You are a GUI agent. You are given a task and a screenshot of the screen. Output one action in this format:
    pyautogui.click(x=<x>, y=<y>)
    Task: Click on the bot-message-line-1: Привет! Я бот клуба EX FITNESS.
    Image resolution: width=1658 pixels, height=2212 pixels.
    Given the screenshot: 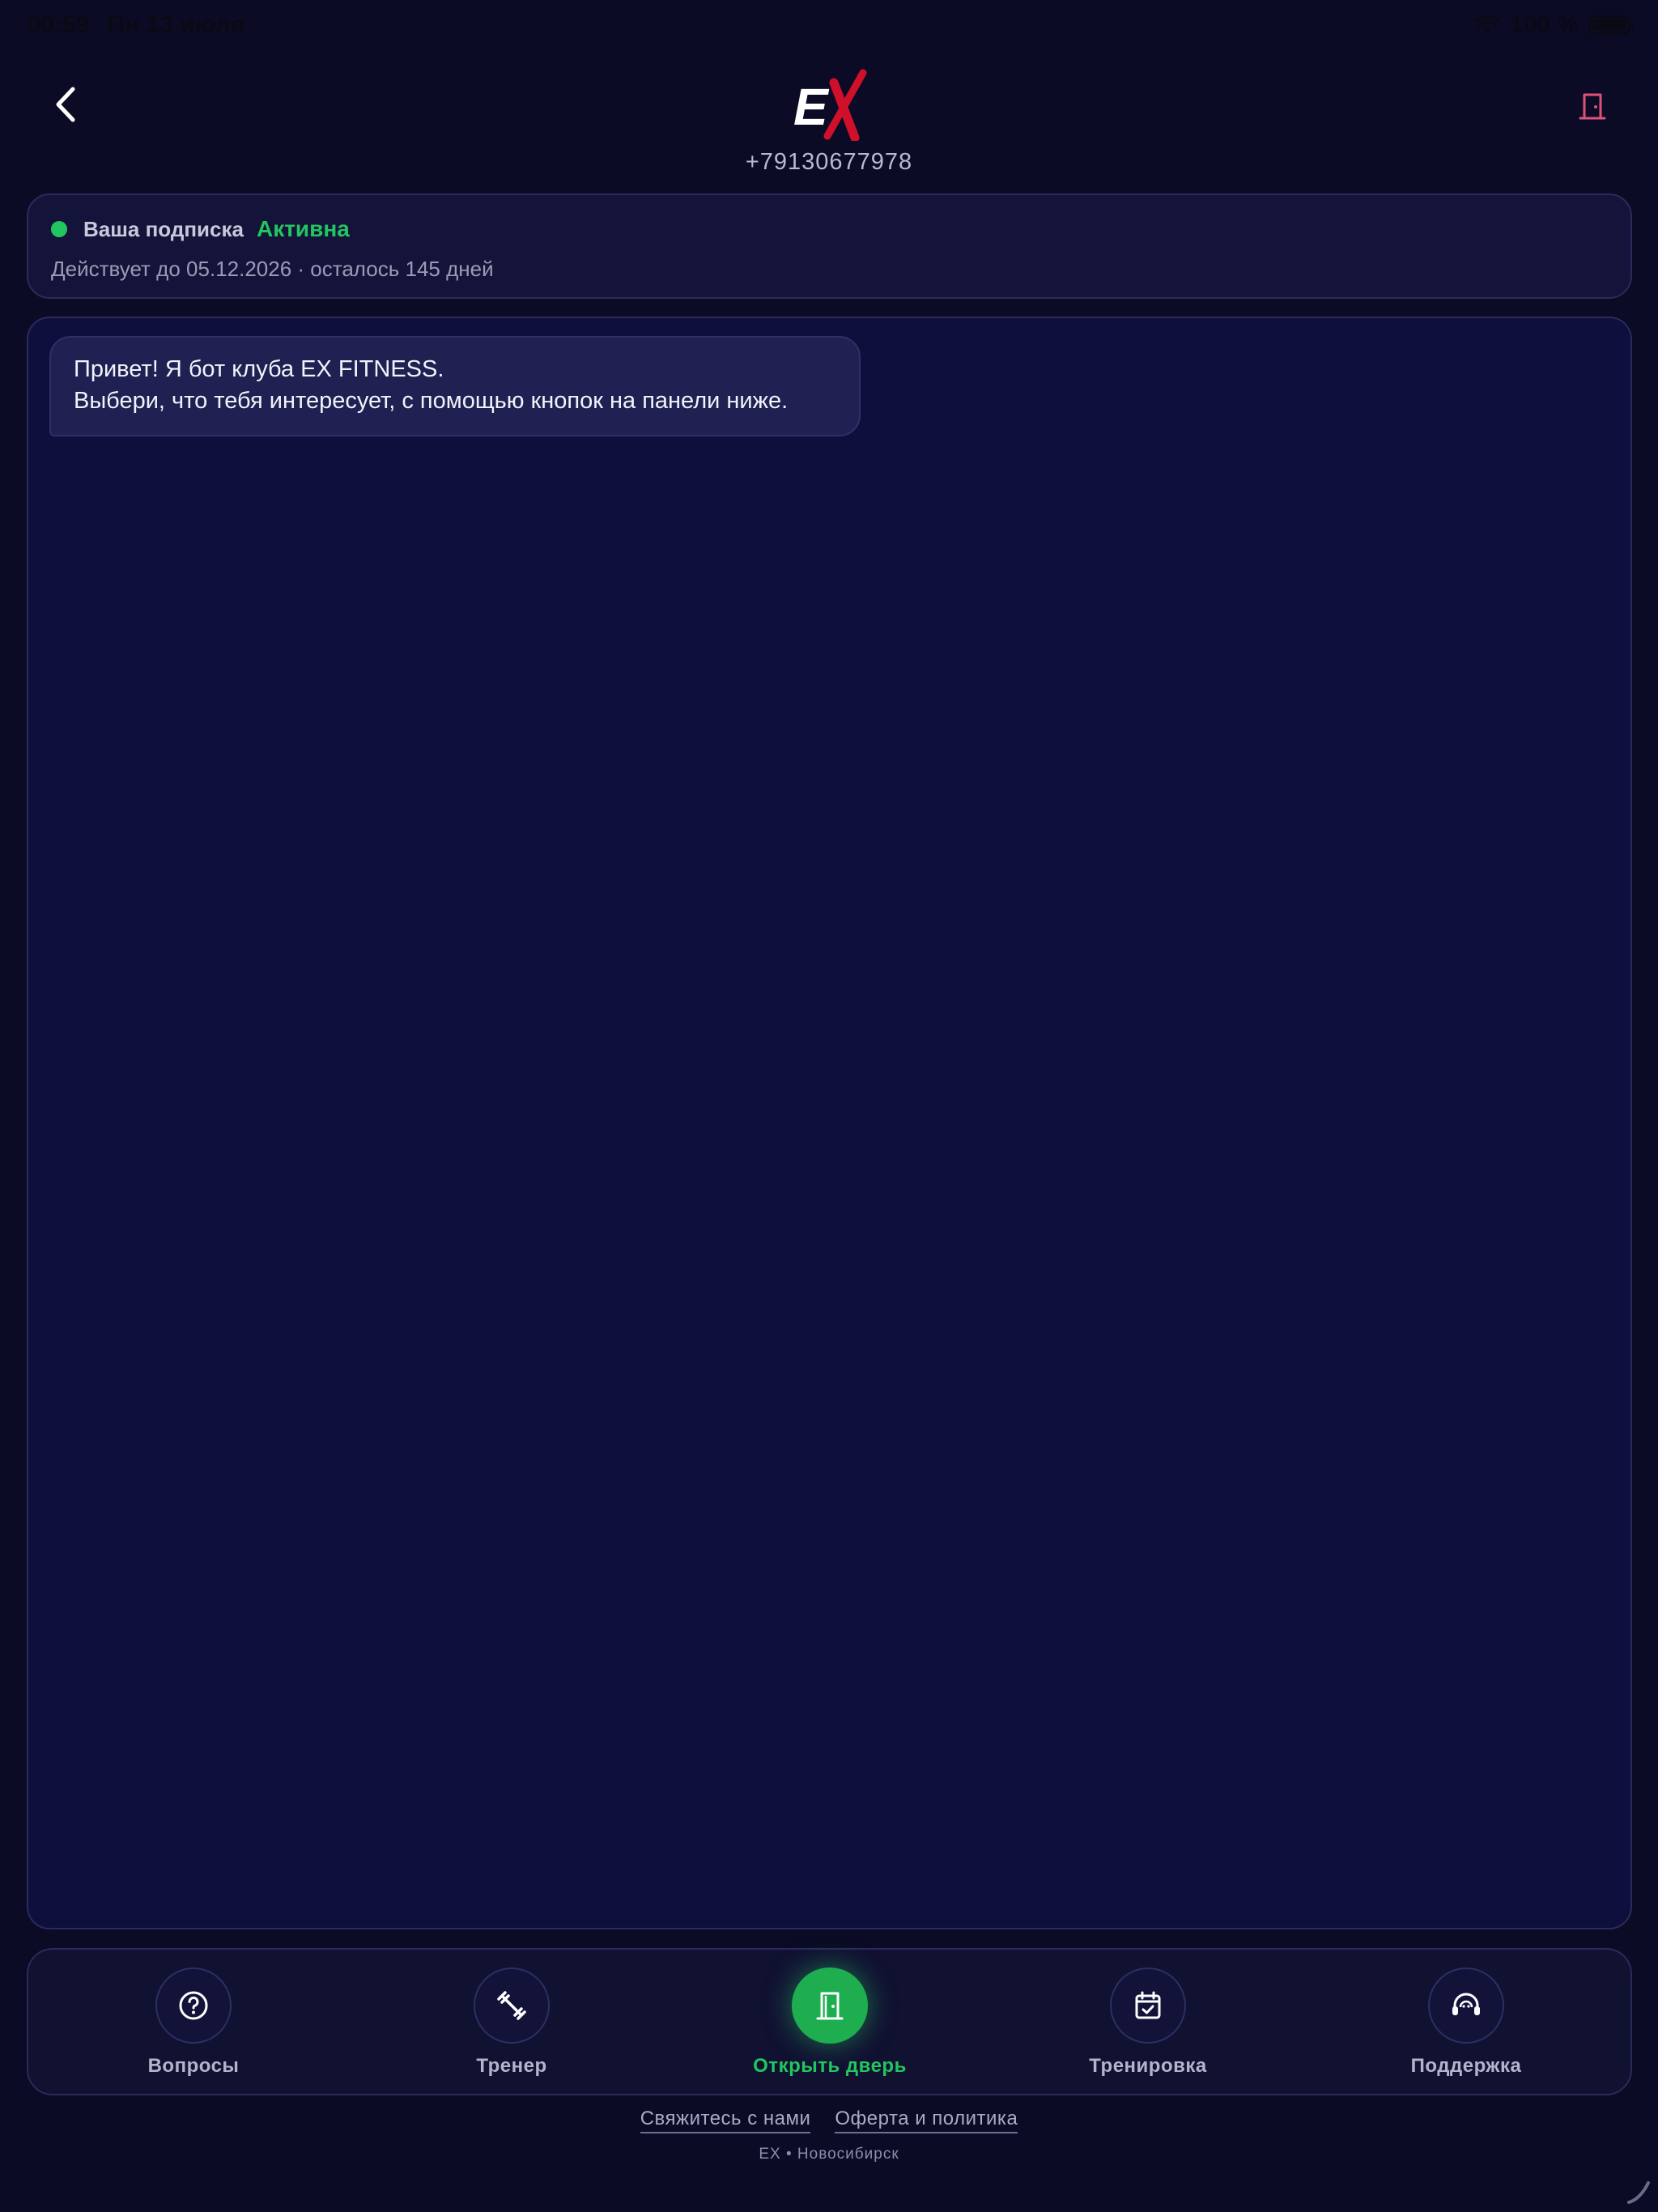 What is the action you would take?
    pyautogui.click(x=259, y=369)
    